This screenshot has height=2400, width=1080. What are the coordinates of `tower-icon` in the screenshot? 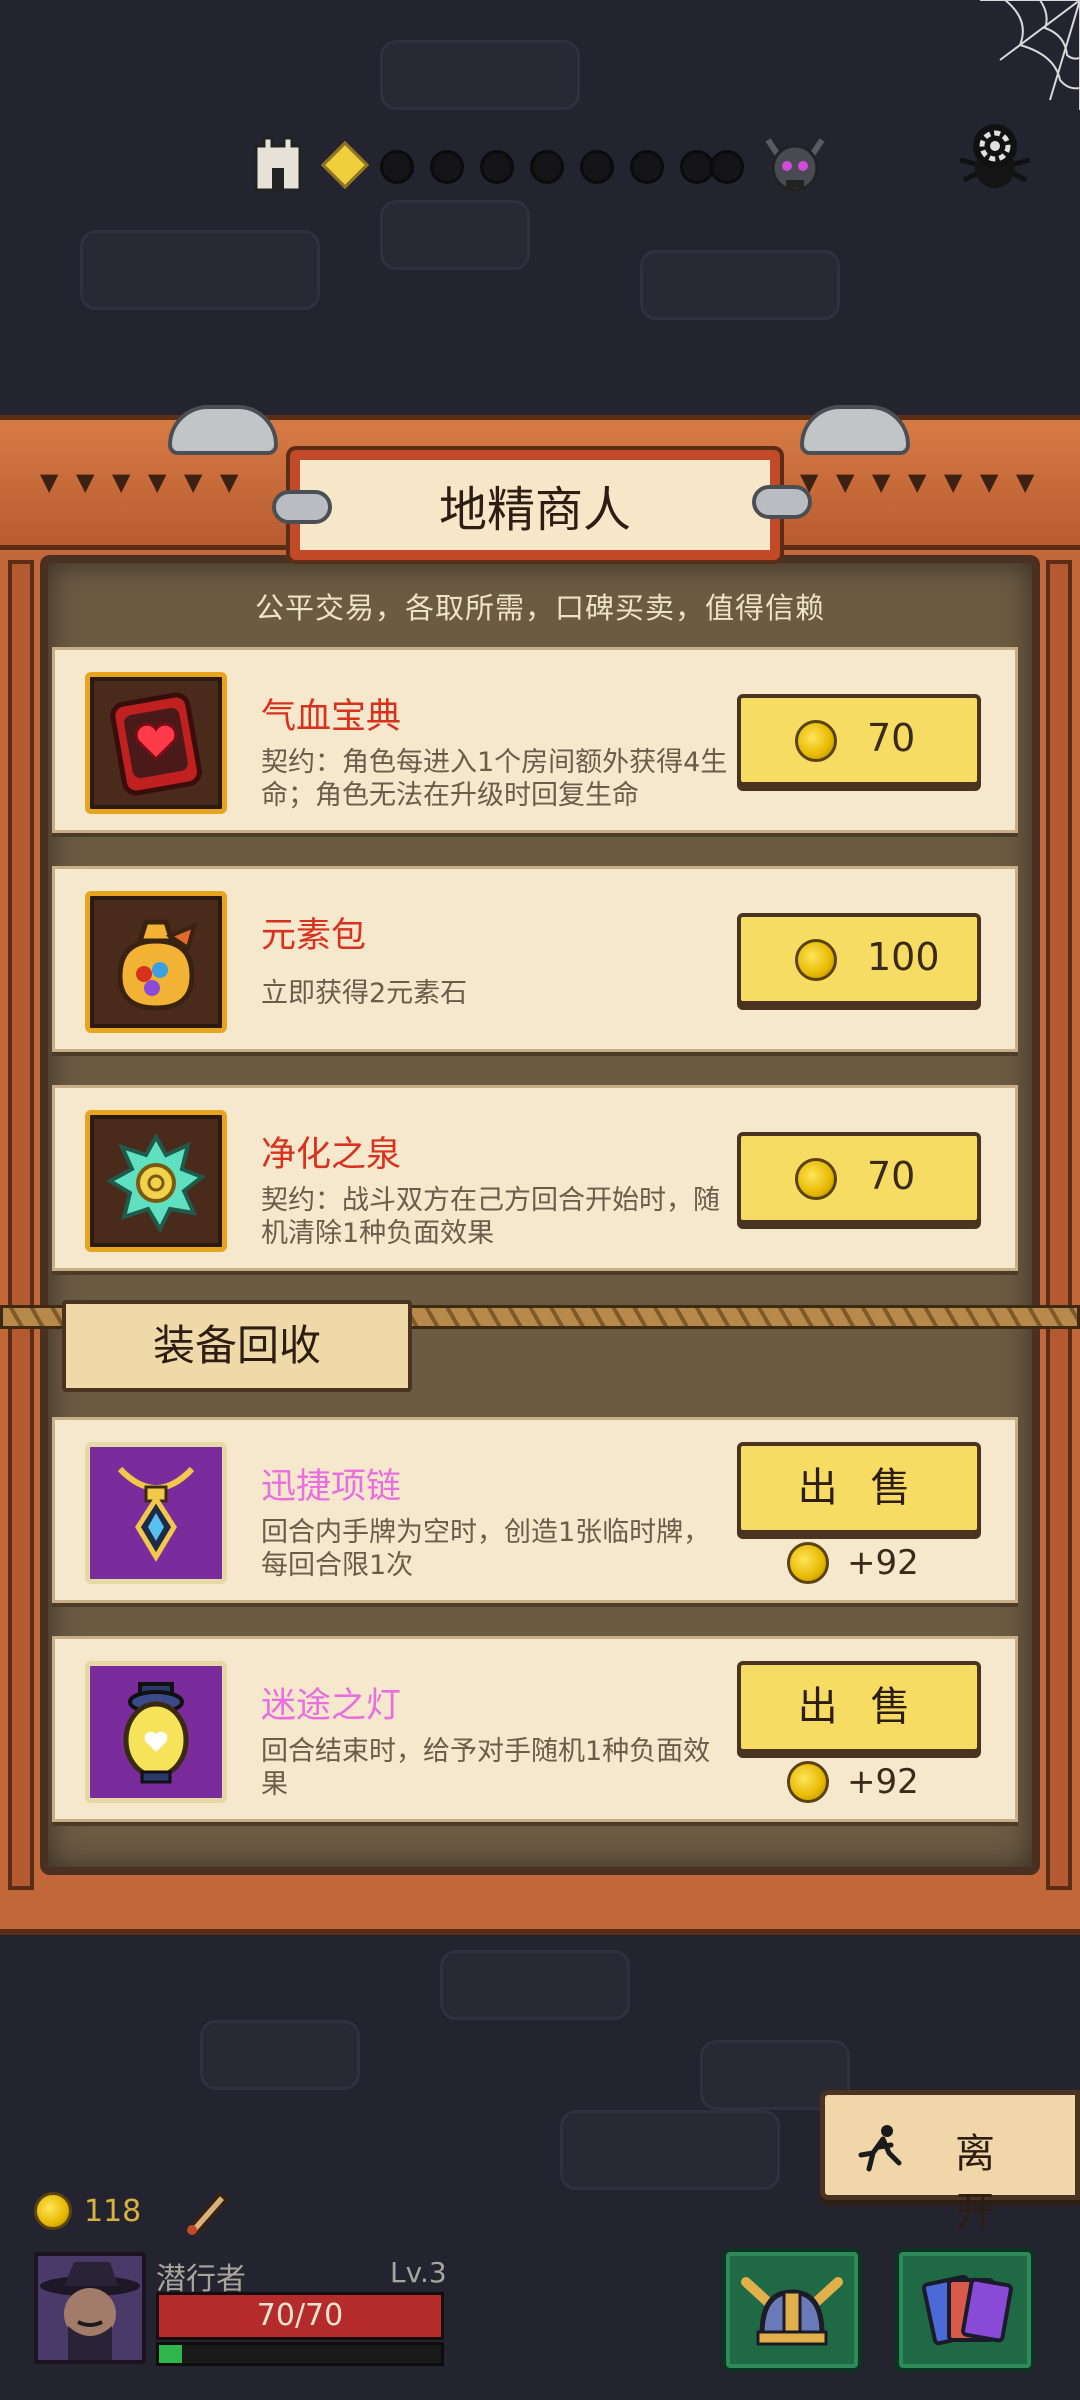 It's located at (278, 164).